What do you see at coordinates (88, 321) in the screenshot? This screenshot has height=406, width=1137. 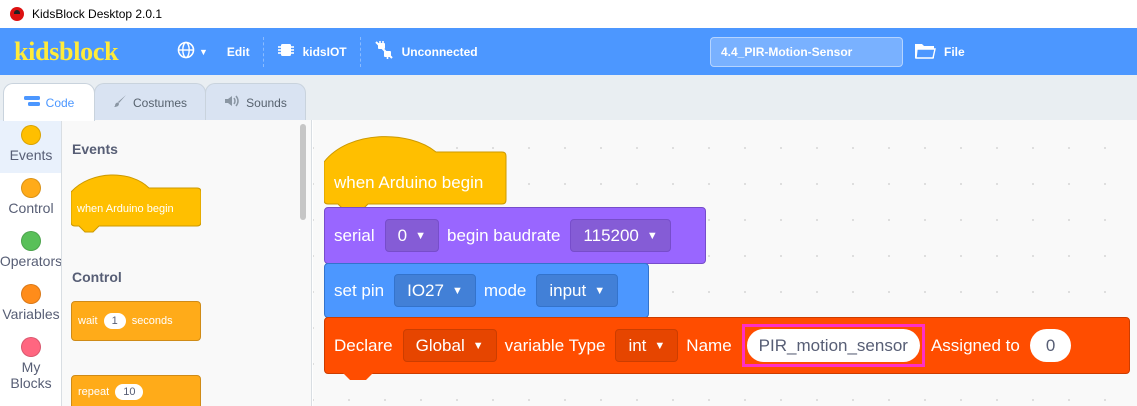 I see `wait-label: wait` at bounding box center [88, 321].